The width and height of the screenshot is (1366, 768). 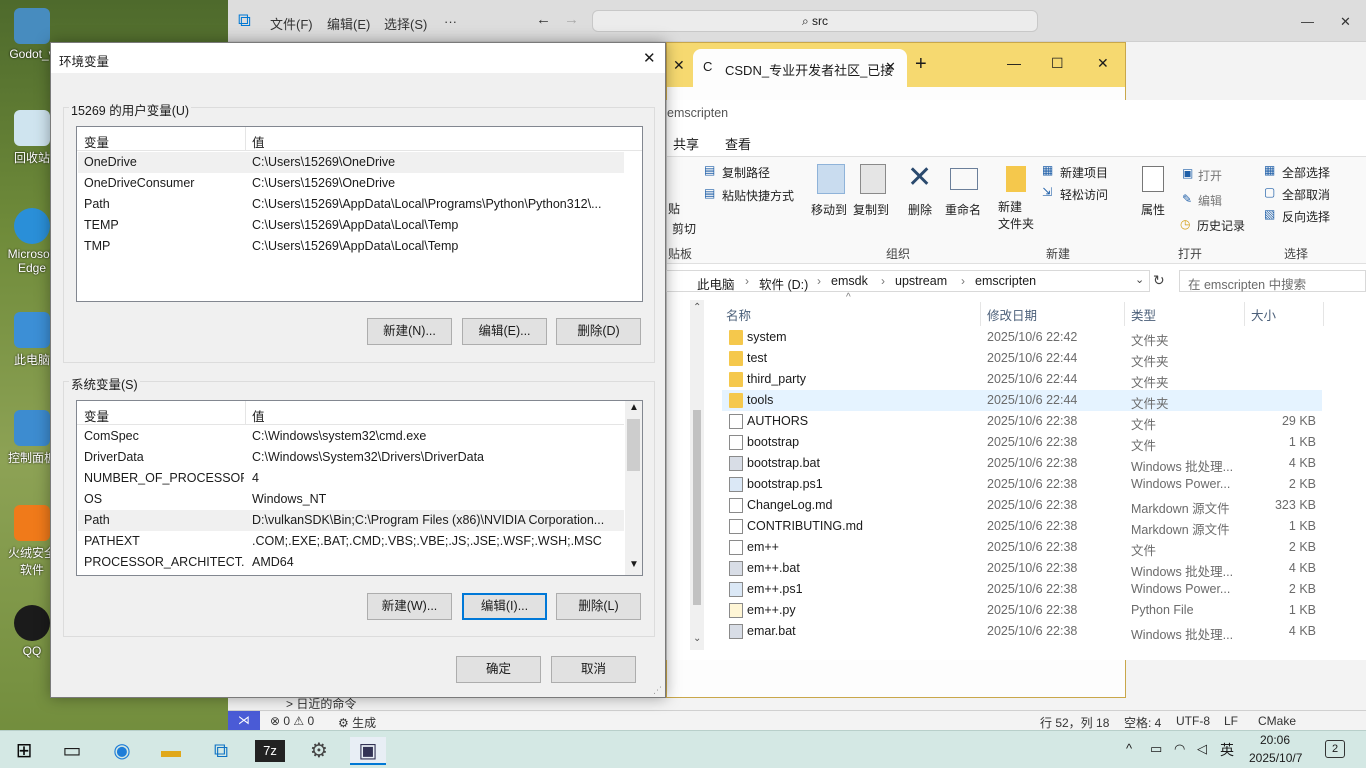 I want to click on notification-center: 2, so click(x=1335, y=749).